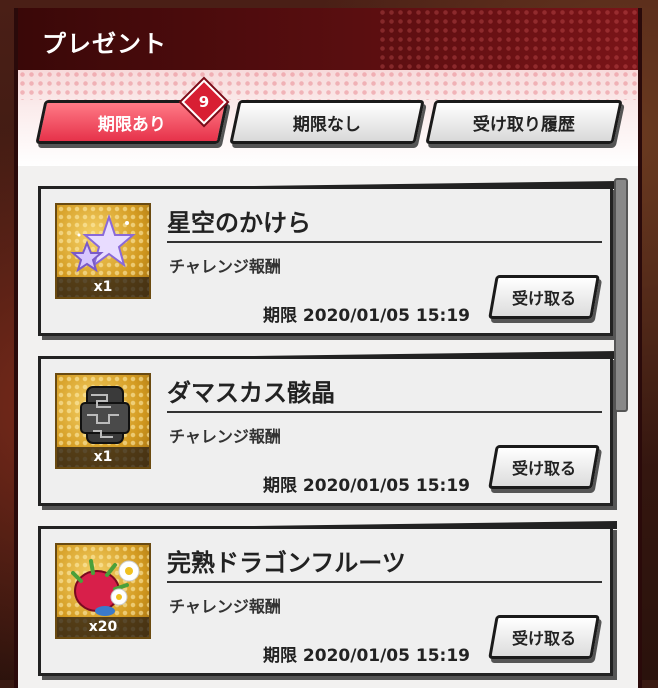  I want to click on panel-header: プレゼント, so click(328, 39).